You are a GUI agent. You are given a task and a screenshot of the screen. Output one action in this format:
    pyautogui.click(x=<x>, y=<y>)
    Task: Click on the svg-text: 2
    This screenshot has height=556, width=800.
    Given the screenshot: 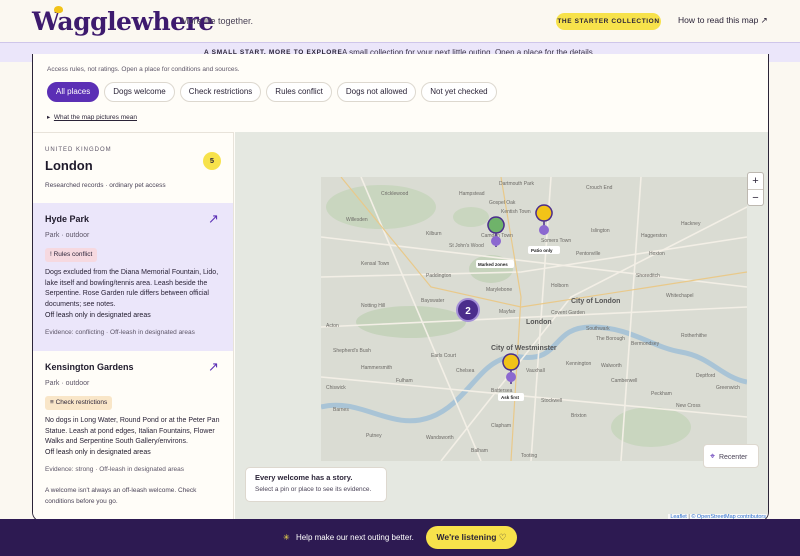 What is the action you would take?
    pyautogui.click(x=468, y=311)
    